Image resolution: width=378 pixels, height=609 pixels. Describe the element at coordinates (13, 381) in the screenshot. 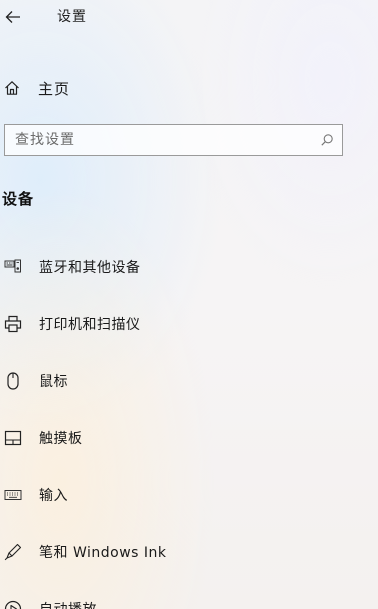

I see `mouse-icon` at that location.